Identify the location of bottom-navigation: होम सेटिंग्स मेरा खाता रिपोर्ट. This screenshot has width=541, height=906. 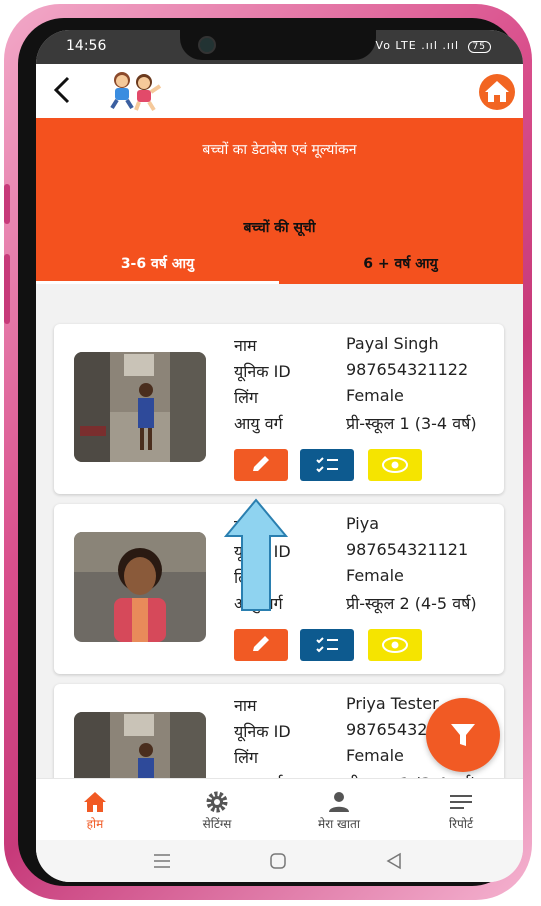
(279, 809).